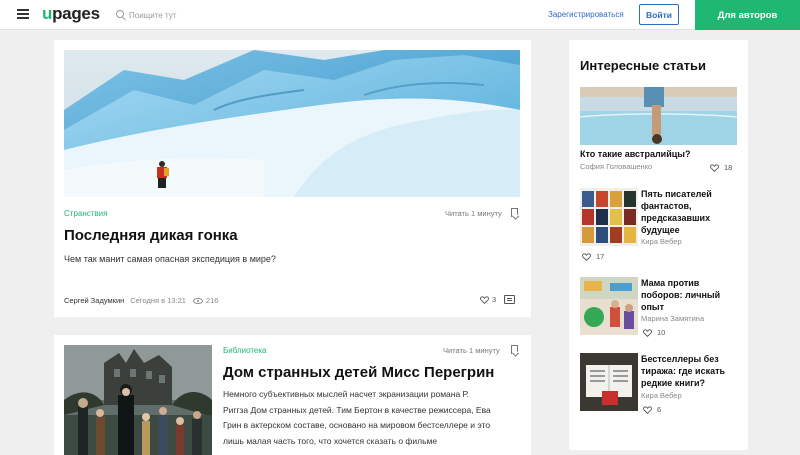 The height and width of the screenshot is (455, 800). I want to click on sidebar-featured-image, so click(658, 116).